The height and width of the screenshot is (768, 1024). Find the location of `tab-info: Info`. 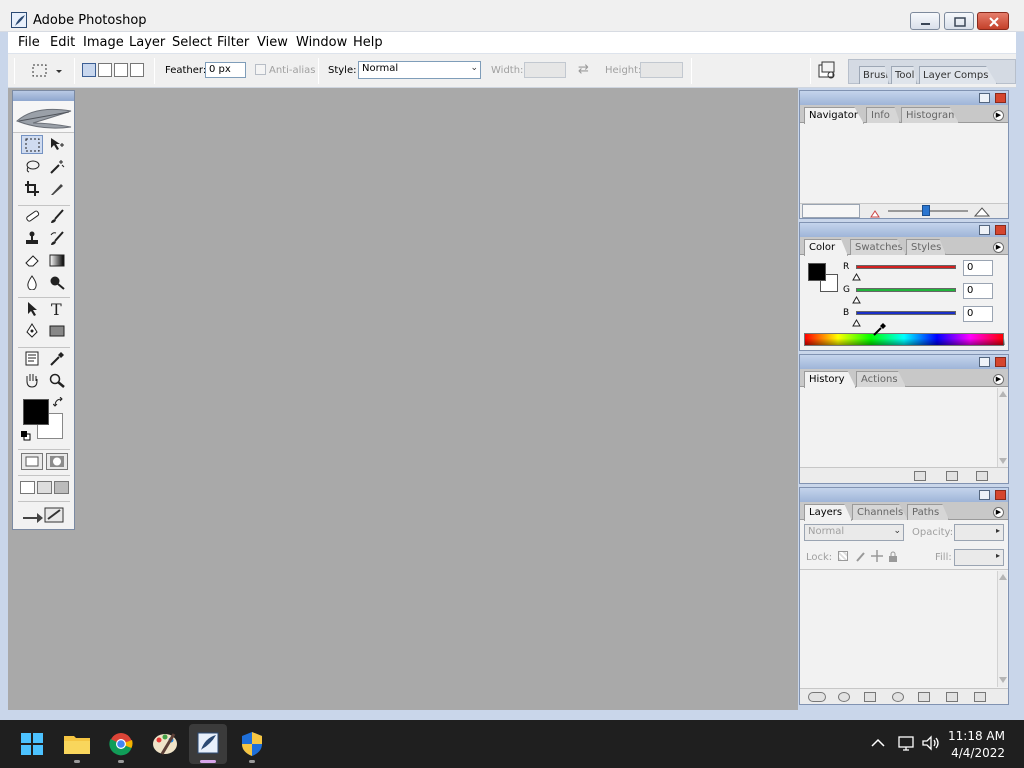

tab-info: Info is located at coordinates (883, 115).